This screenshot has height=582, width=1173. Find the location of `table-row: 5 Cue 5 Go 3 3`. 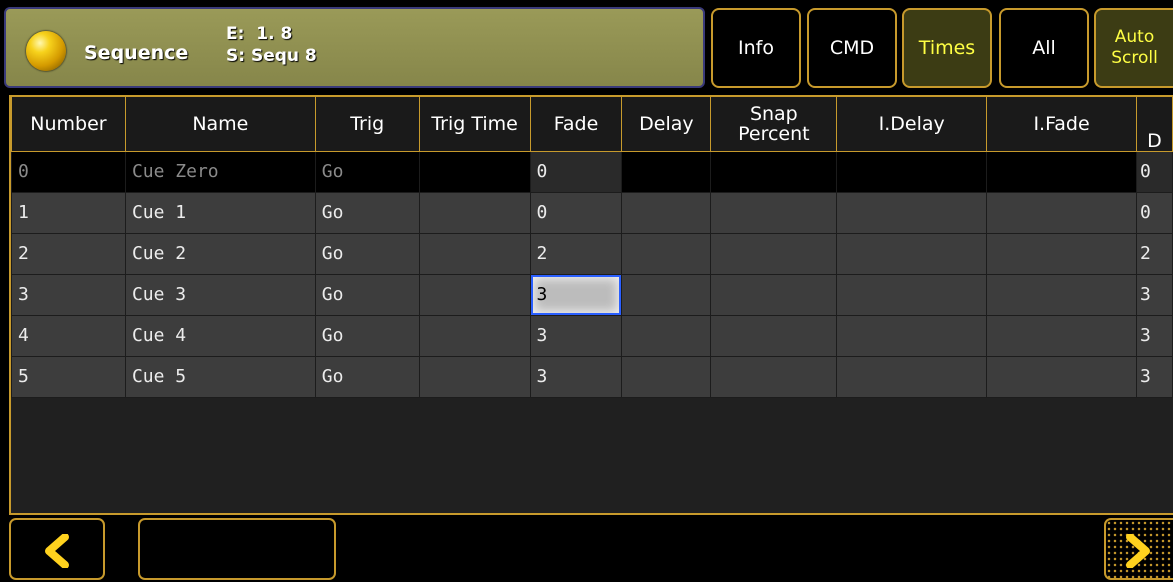

table-row: 5 Cue 5 Go 3 3 is located at coordinates (592, 376).